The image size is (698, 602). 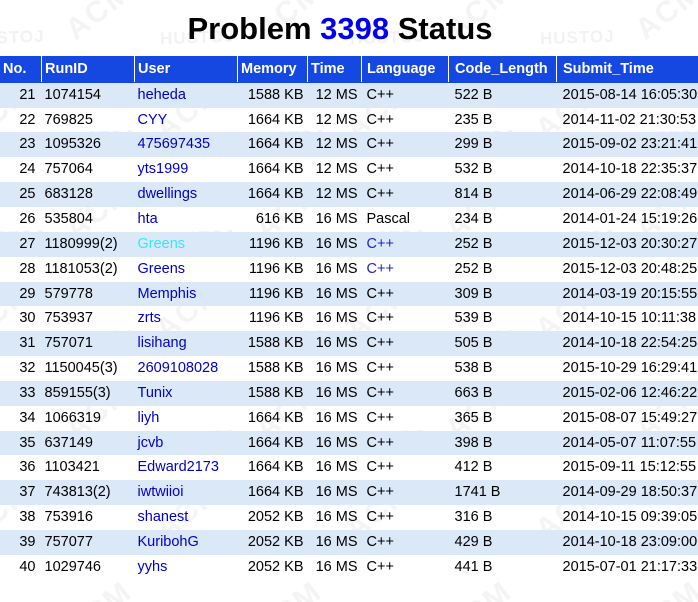 What do you see at coordinates (21, 194) in the screenshot?
I see `cell-no: 25` at bounding box center [21, 194].